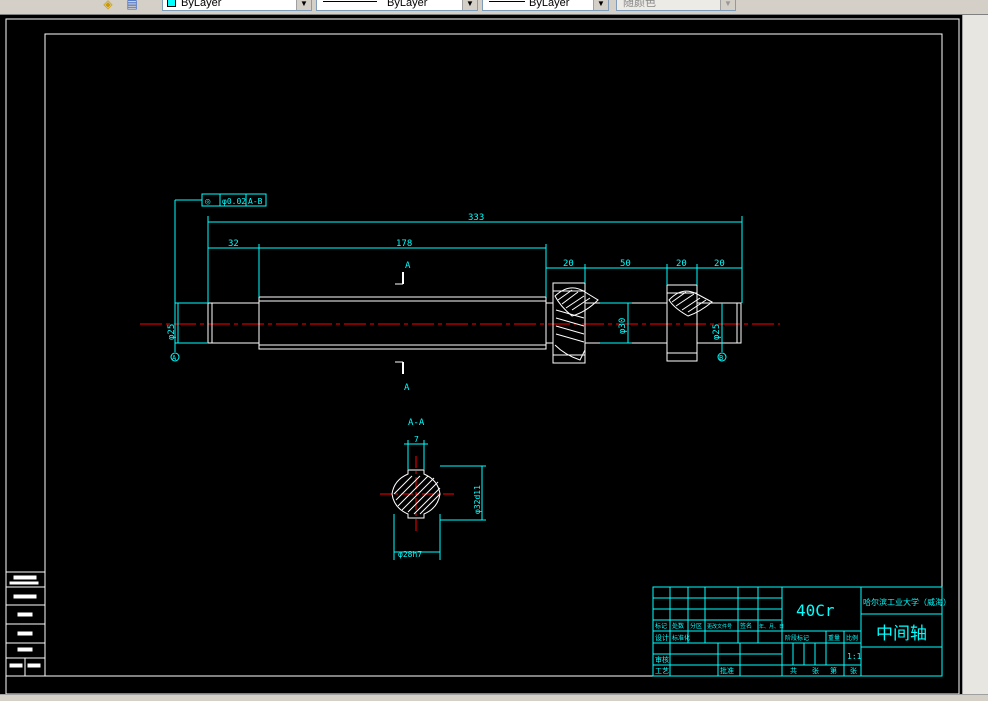 This screenshot has height=701, width=988. I want to click on plotstyle-control: 随颜色 ▼, so click(676, 5).